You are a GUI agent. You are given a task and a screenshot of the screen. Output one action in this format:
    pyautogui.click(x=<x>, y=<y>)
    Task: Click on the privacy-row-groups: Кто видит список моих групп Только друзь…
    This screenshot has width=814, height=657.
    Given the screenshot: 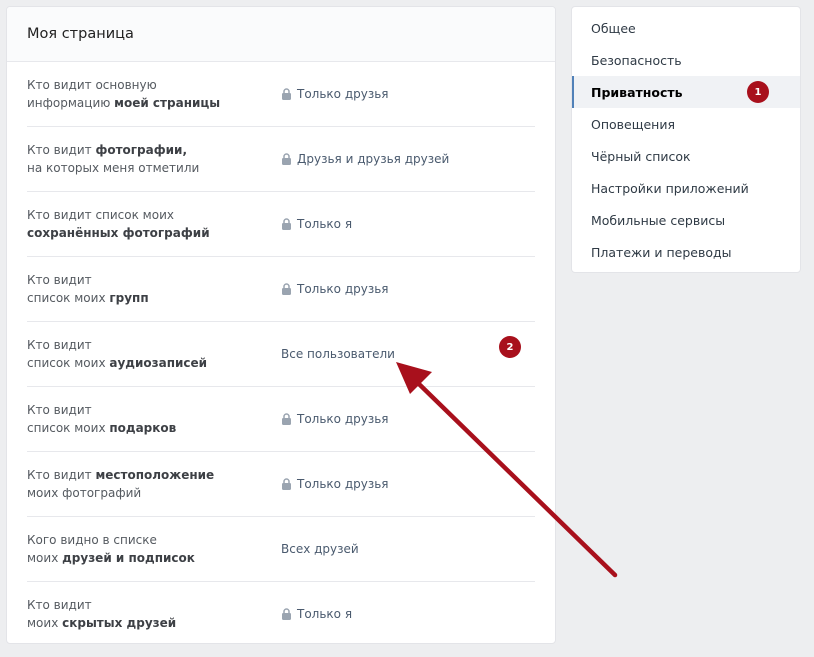 What is the action you would take?
    pyautogui.click(x=281, y=289)
    